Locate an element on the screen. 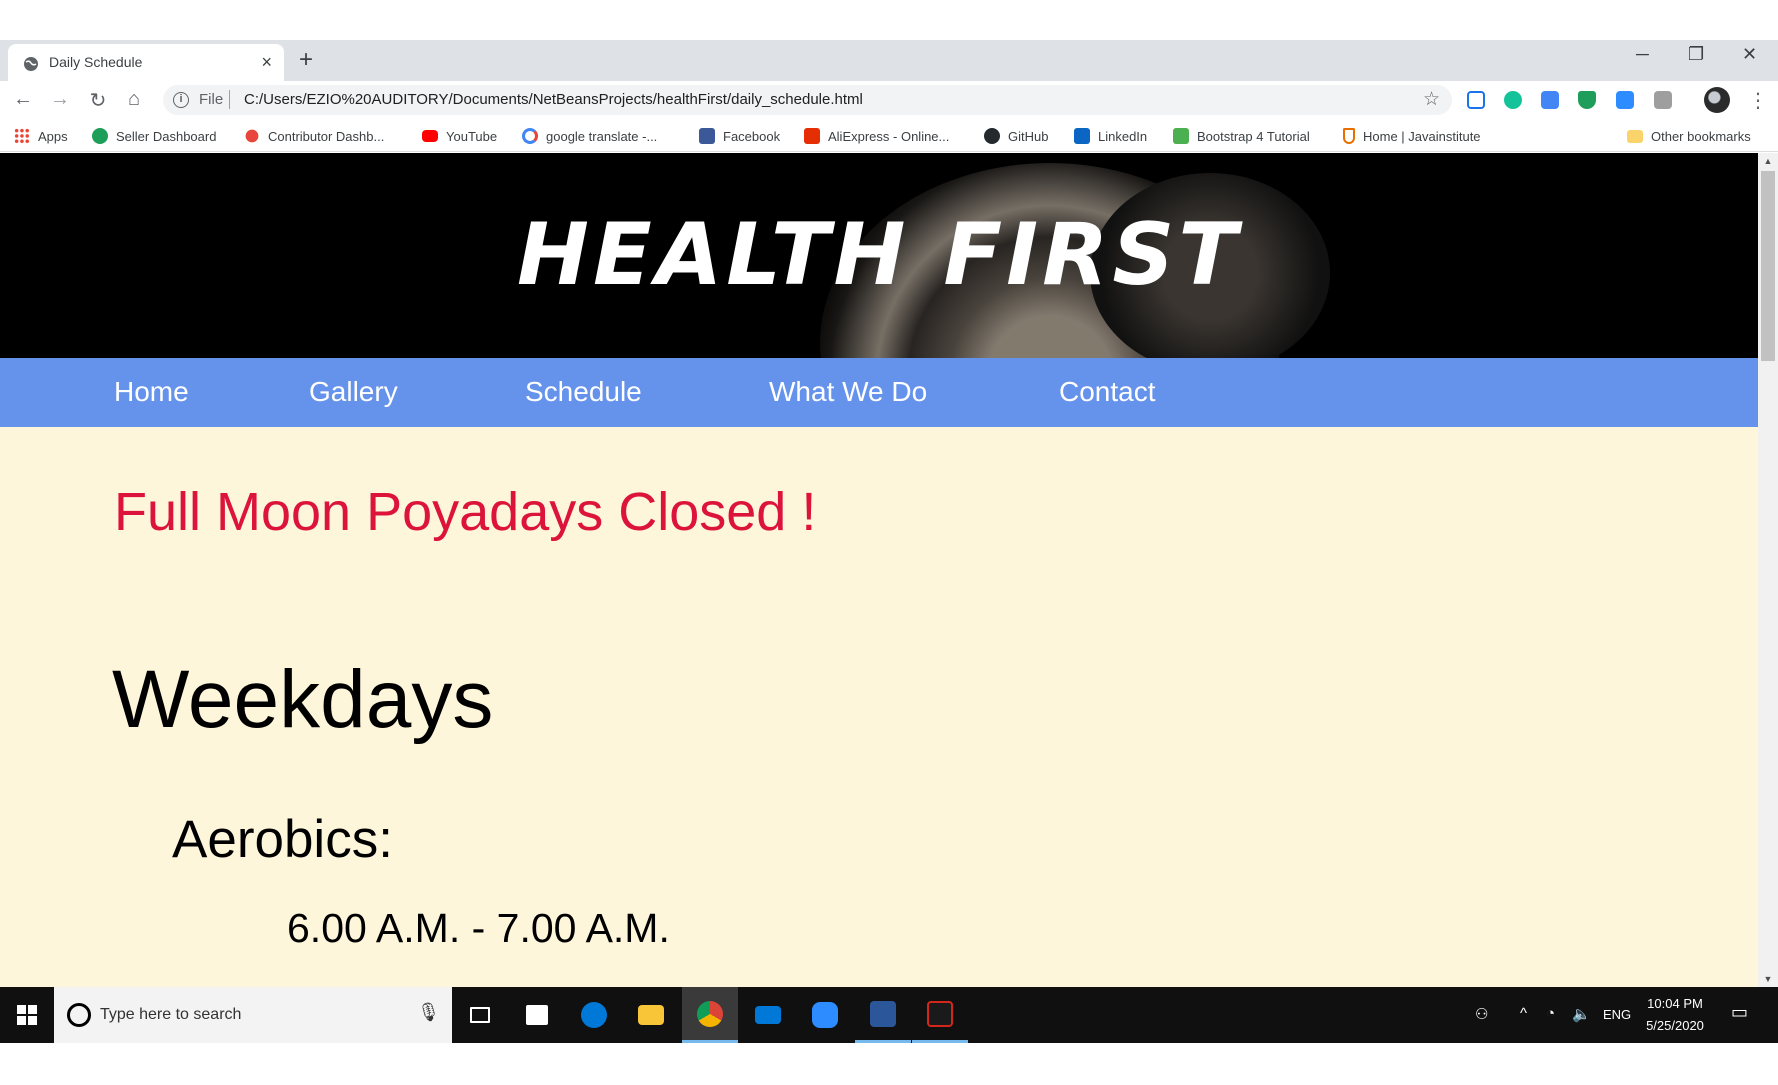  reload-button: ↻ is located at coordinates (98, 100).